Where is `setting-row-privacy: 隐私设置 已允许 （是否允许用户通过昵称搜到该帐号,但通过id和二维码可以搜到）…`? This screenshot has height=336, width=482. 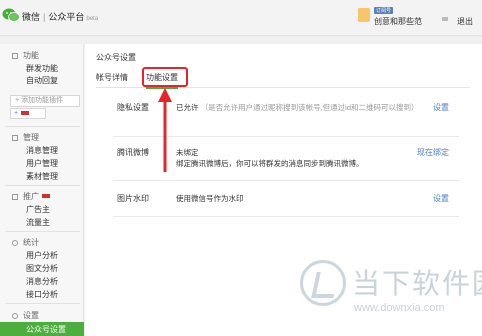
setting-row-privacy: 隐私设置 已允许 （是否允许用户通过昵称搜到该帐号,但通过id和二维码可以搜到）… is located at coordinates (286, 114).